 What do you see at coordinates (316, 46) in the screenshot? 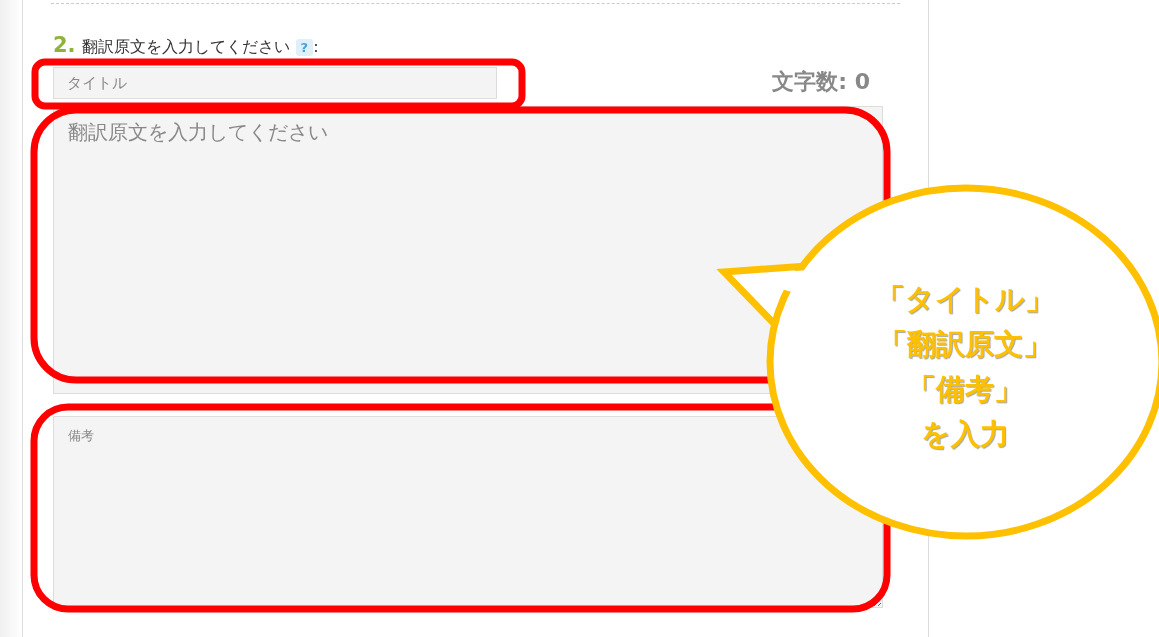
I see `colon-text: :` at bounding box center [316, 46].